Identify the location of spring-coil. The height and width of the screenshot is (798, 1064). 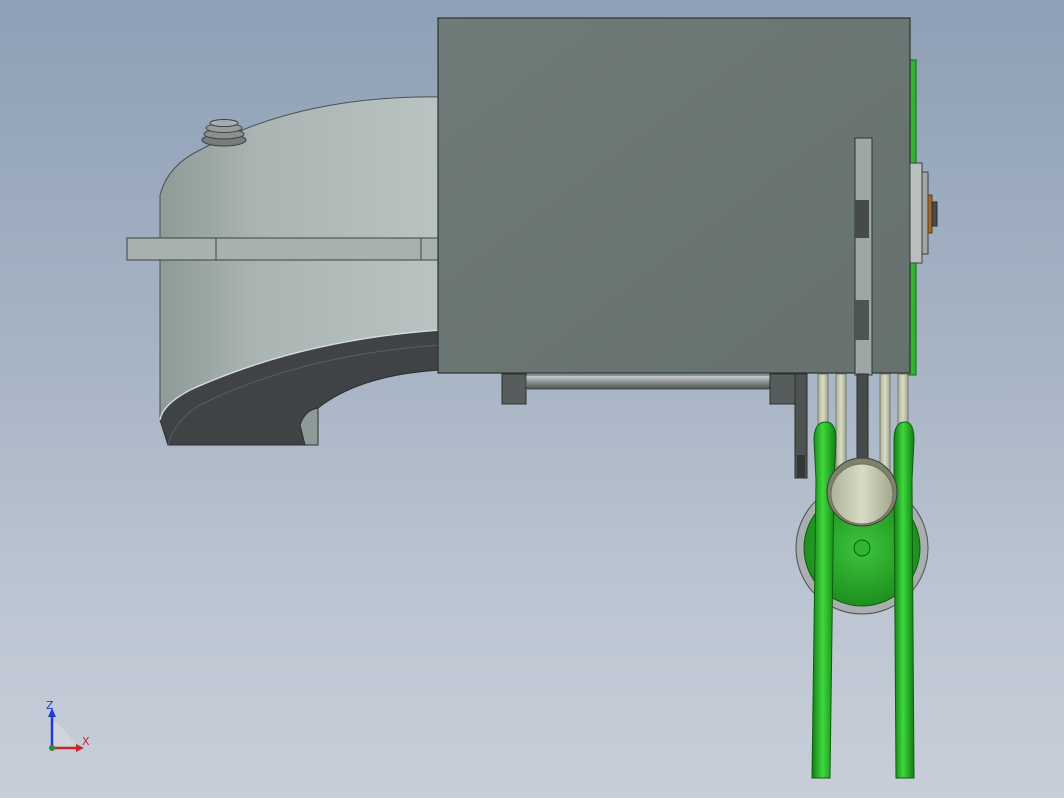
(224, 133).